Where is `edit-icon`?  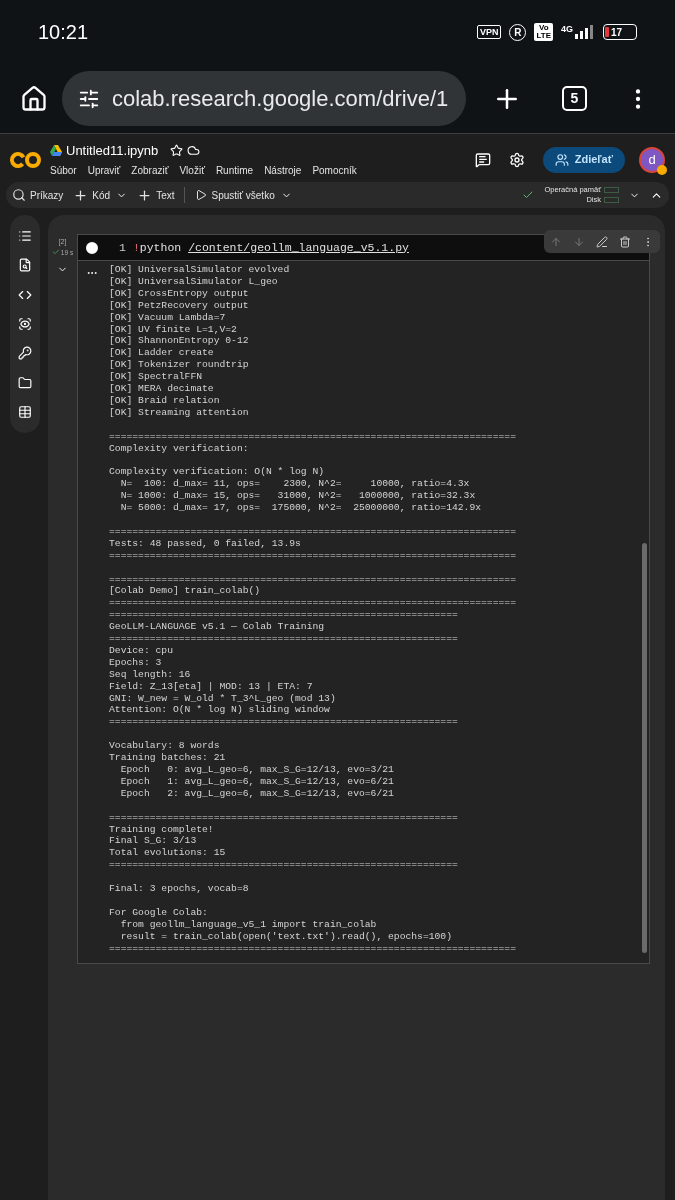 edit-icon is located at coordinates (602, 241).